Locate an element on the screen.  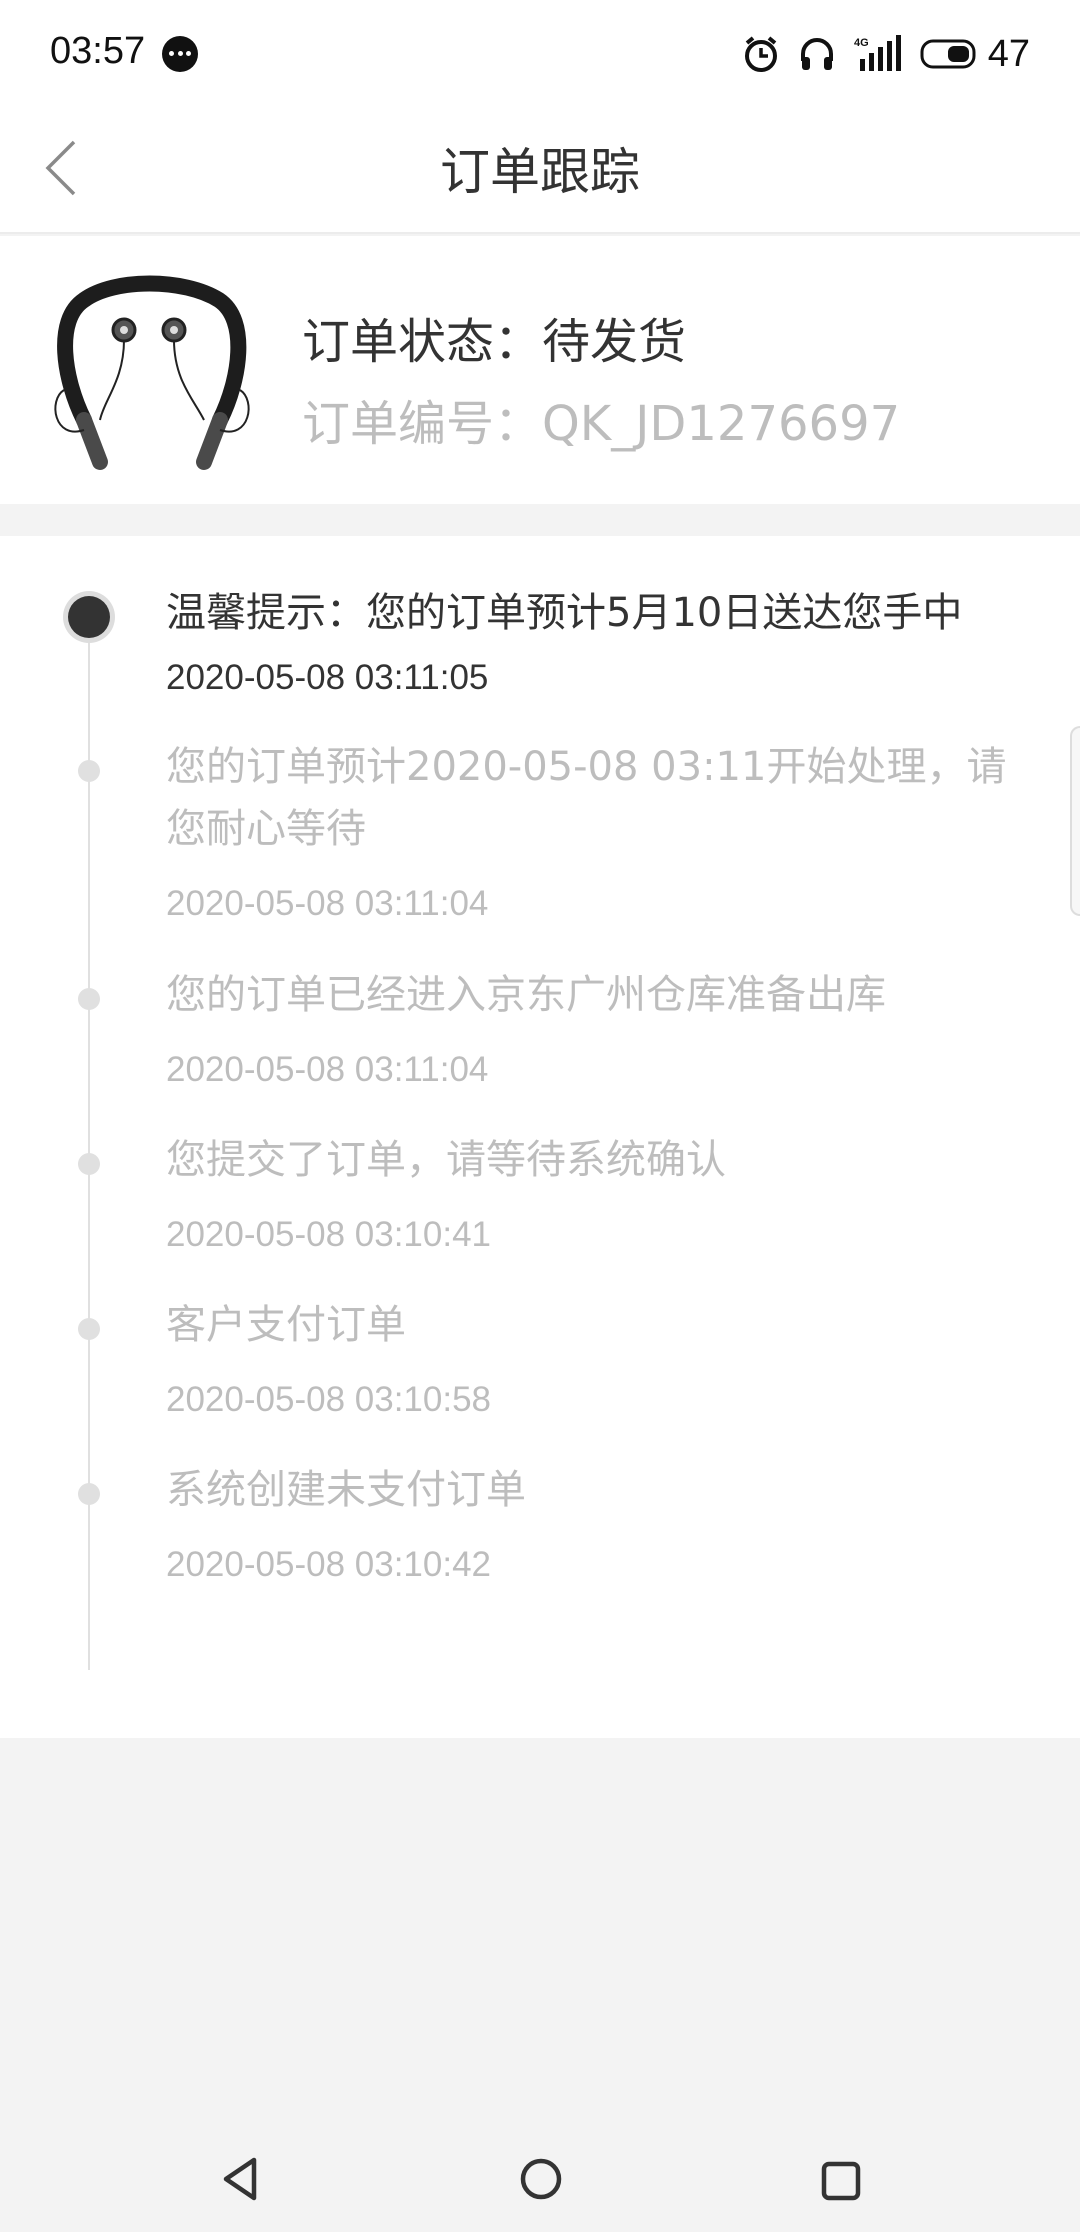
timeline-text: 您的订单预计2020-05-08 03:11开始处理，请您耐心等待 is located at coordinates (586, 798).